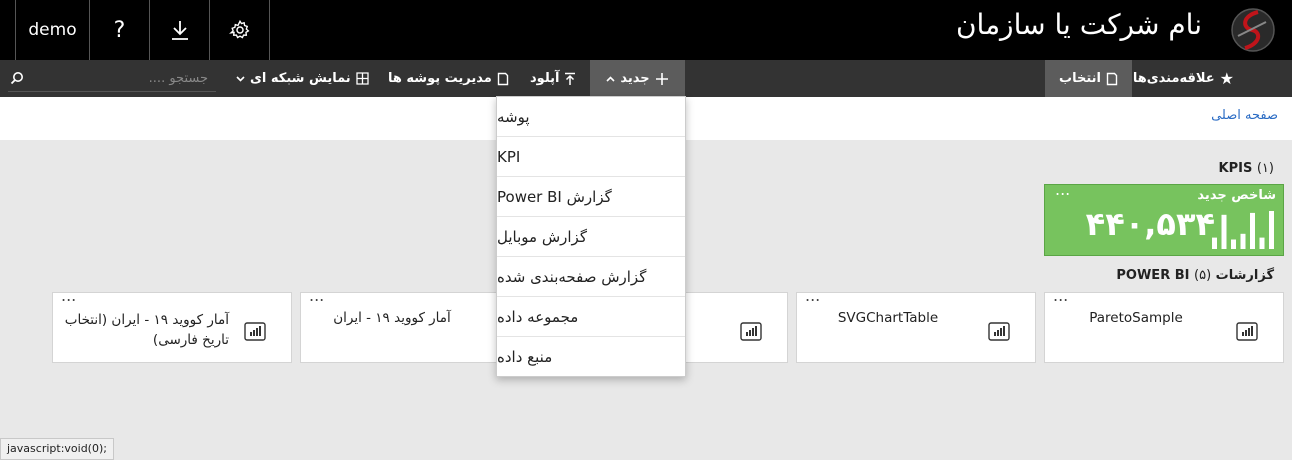  I want to click on favorites-button: ★ علاقه‌مندی‌ها, so click(1183, 78).